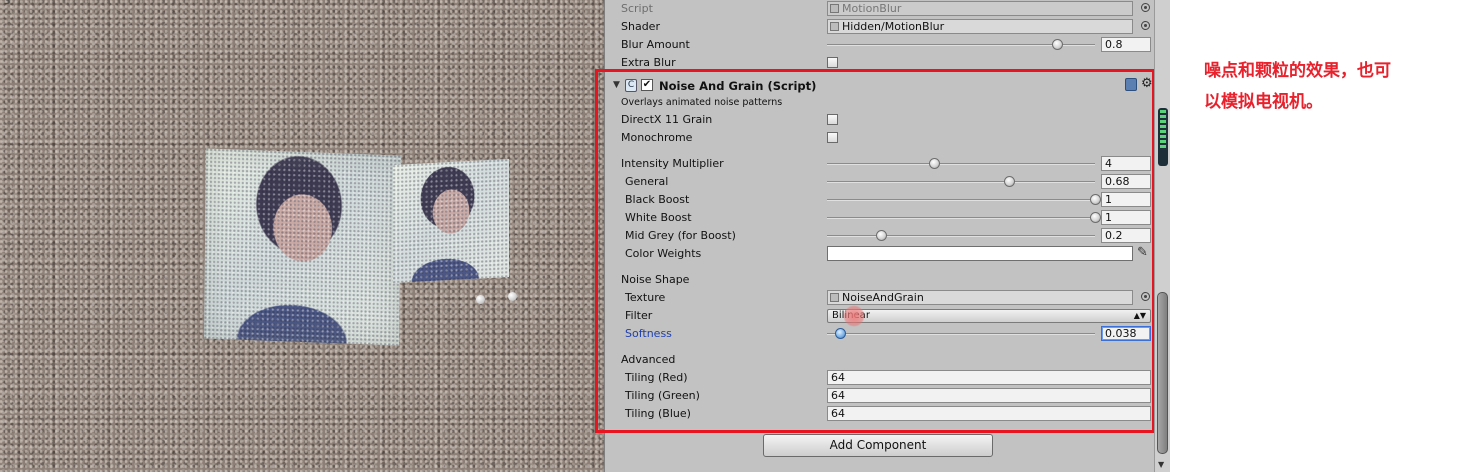 This screenshot has height=472, width=1475. What do you see at coordinates (1131, 84) in the screenshot?
I see `help-book-icon` at bounding box center [1131, 84].